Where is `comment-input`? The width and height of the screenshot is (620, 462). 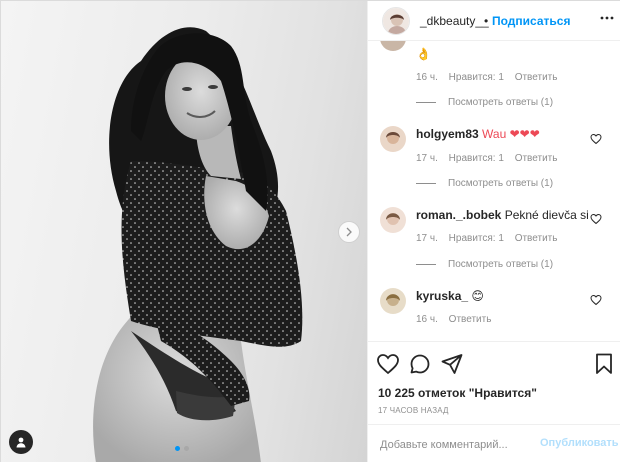
comment-input is located at coordinates (458, 445).